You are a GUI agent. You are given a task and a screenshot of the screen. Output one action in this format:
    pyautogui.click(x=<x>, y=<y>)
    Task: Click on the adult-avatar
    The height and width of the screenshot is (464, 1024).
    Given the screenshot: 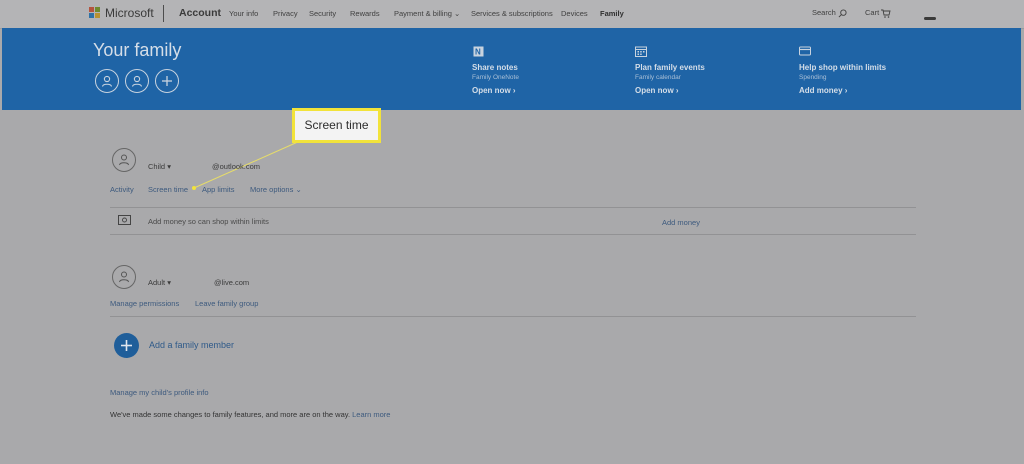 What is the action you would take?
    pyautogui.click(x=124, y=277)
    